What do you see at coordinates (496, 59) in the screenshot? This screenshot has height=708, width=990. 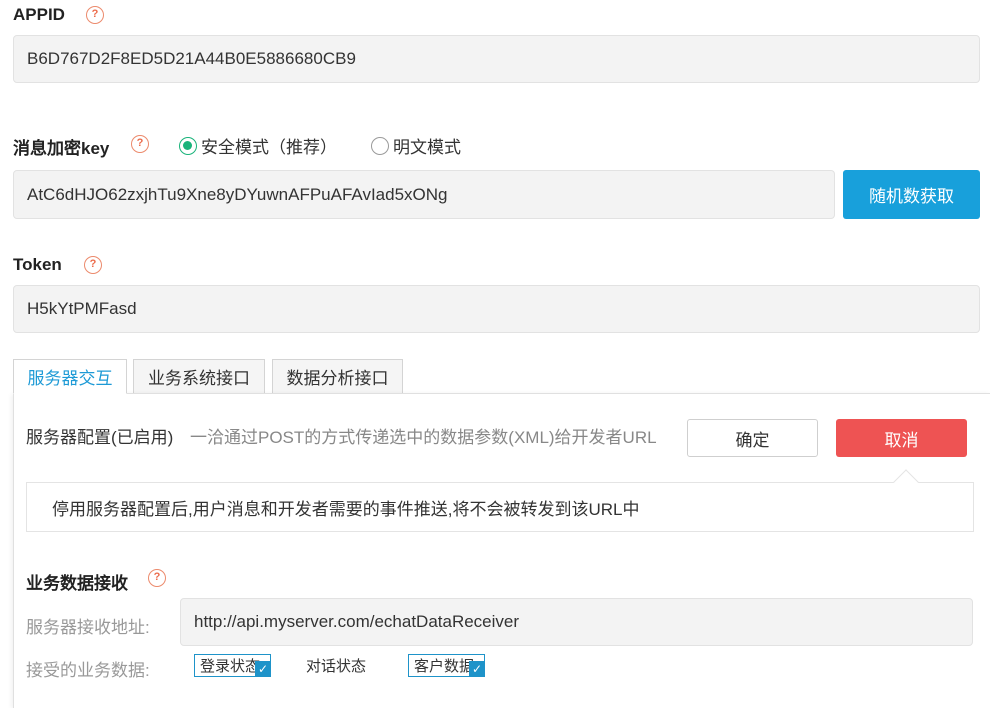 I see `appid-field: B6D767D2F8ED5D21A44B0E5886680CB9` at bounding box center [496, 59].